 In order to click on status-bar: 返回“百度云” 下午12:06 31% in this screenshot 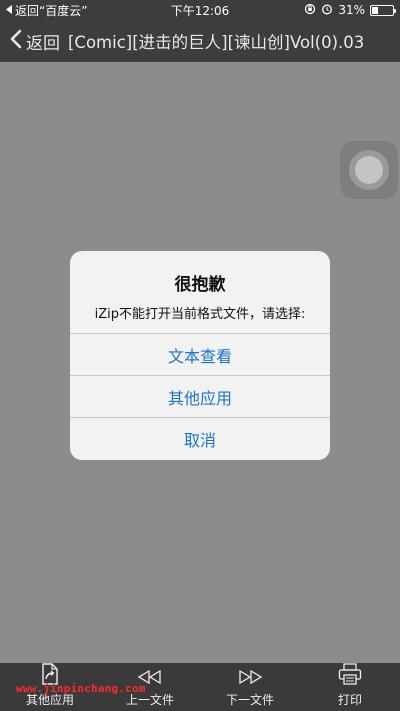, I will do `click(200, 10)`.